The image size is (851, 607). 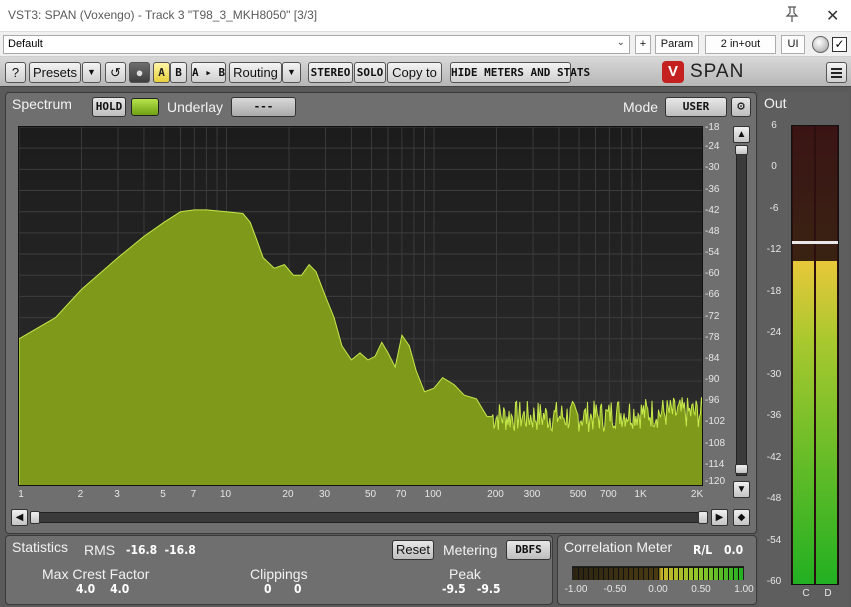 What do you see at coordinates (288, 494) in the screenshot?
I see `frequency-tick-label: 20` at bounding box center [288, 494].